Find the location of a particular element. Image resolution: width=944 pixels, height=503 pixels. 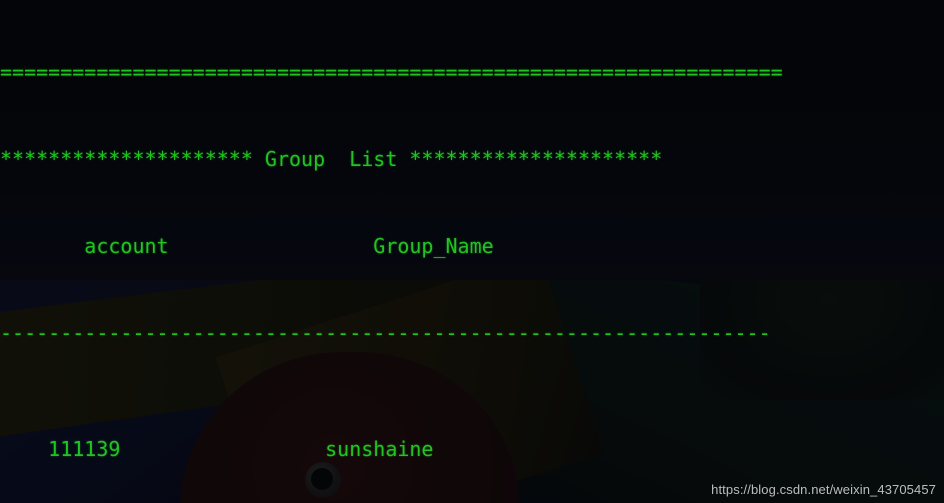

table-row: 111139 sunshaine is located at coordinates (472, 449).